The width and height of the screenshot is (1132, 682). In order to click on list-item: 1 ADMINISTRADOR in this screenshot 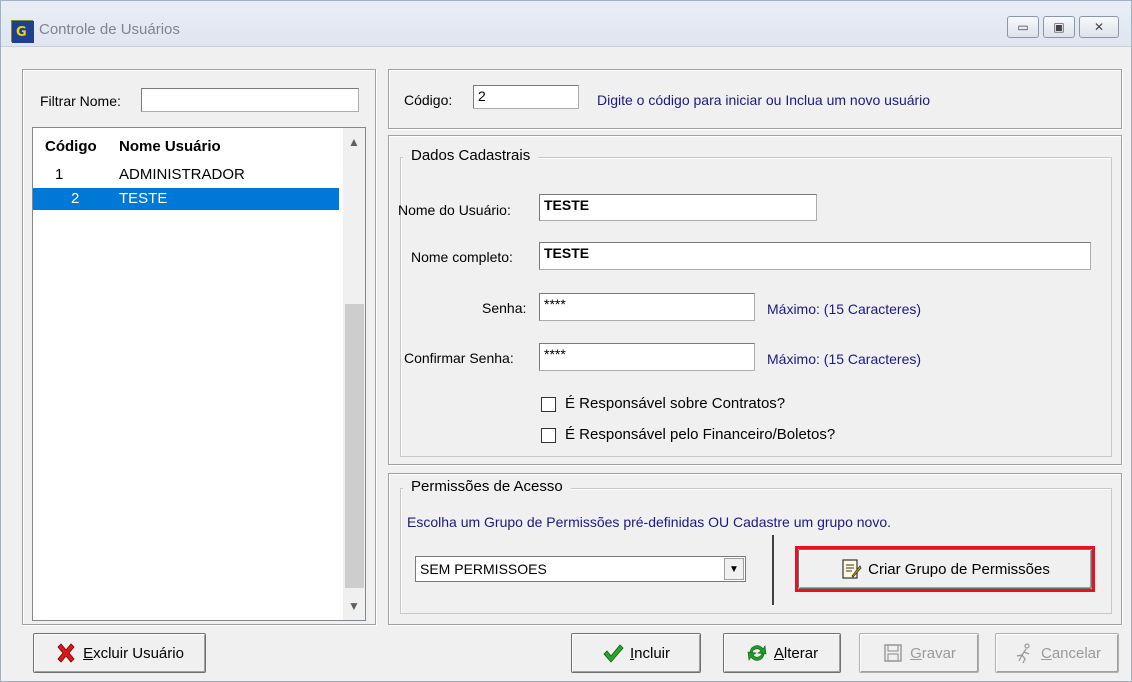, I will do `click(186, 175)`.